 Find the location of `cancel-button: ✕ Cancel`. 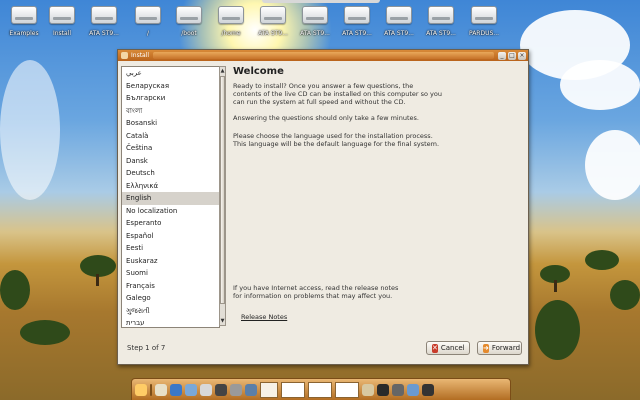

cancel-button: ✕ Cancel is located at coordinates (448, 348).